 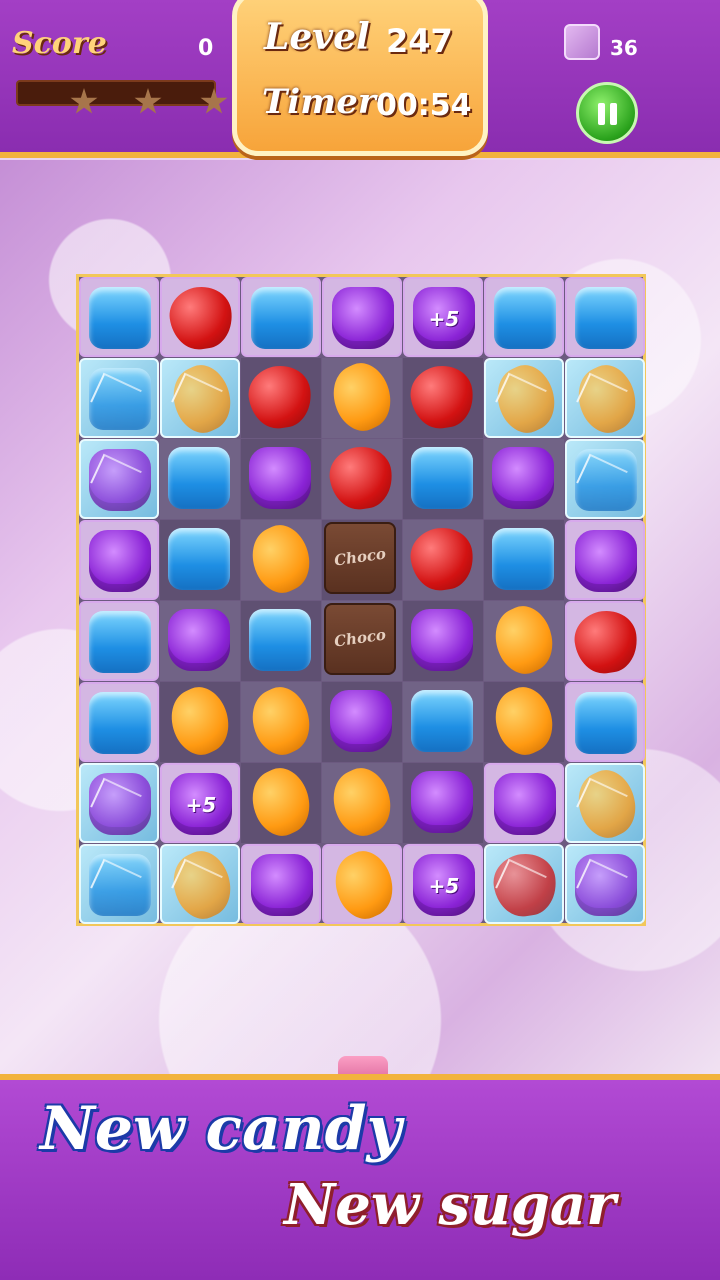 What do you see at coordinates (607, 113) in the screenshot?
I see `pause-button` at bounding box center [607, 113].